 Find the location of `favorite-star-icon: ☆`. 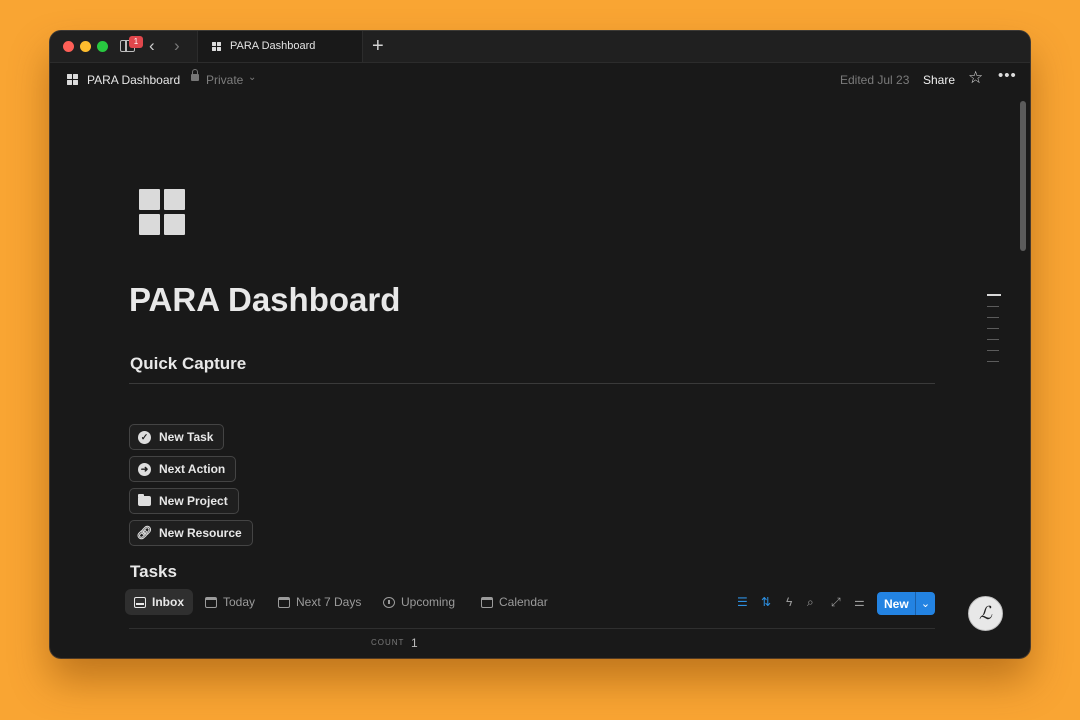

favorite-star-icon: ☆ is located at coordinates (975, 78).